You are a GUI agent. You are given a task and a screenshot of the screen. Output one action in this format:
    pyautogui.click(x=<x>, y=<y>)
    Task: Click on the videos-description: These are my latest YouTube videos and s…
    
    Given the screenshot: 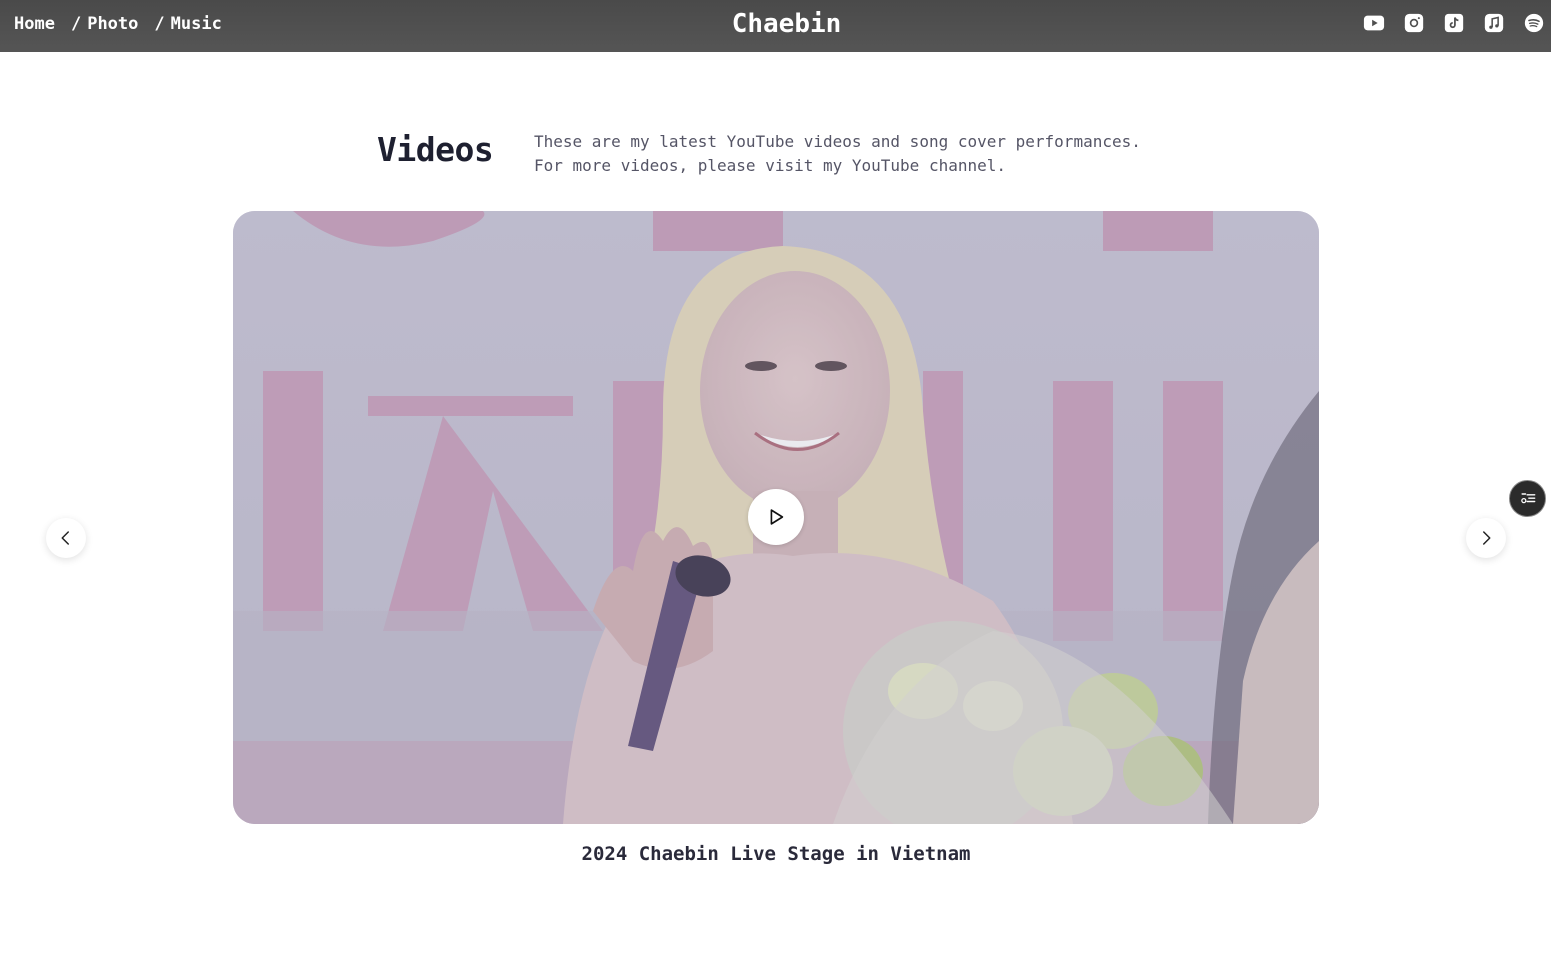 What is the action you would take?
    pyautogui.click(x=837, y=154)
    